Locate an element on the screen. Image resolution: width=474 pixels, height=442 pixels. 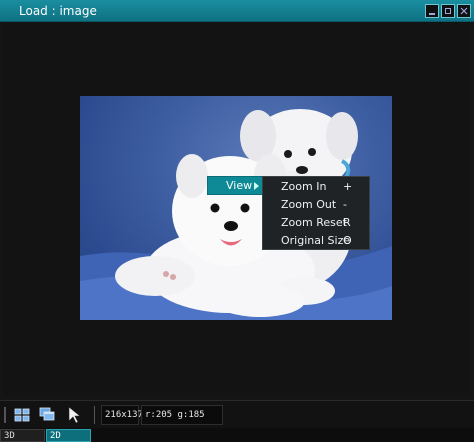
menu-item-label: Zoom Reset is located at coordinates (314, 222).